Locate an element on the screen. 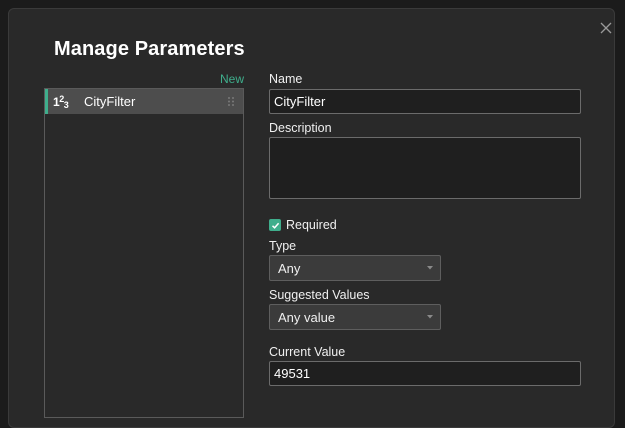  type-label: Type is located at coordinates (283, 246).